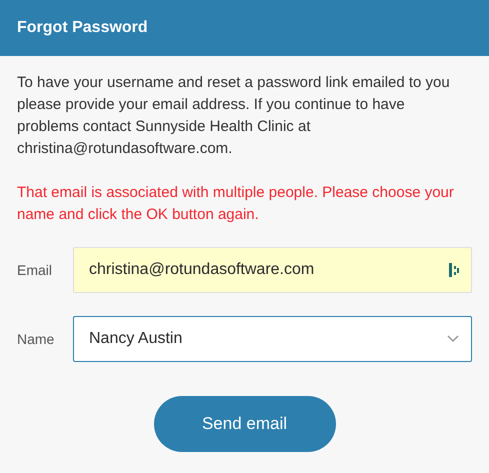 Image resolution: width=489 pixels, height=473 pixels. What do you see at coordinates (82, 28) in the screenshot?
I see `dialog-title: Forgot Password` at bounding box center [82, 28].